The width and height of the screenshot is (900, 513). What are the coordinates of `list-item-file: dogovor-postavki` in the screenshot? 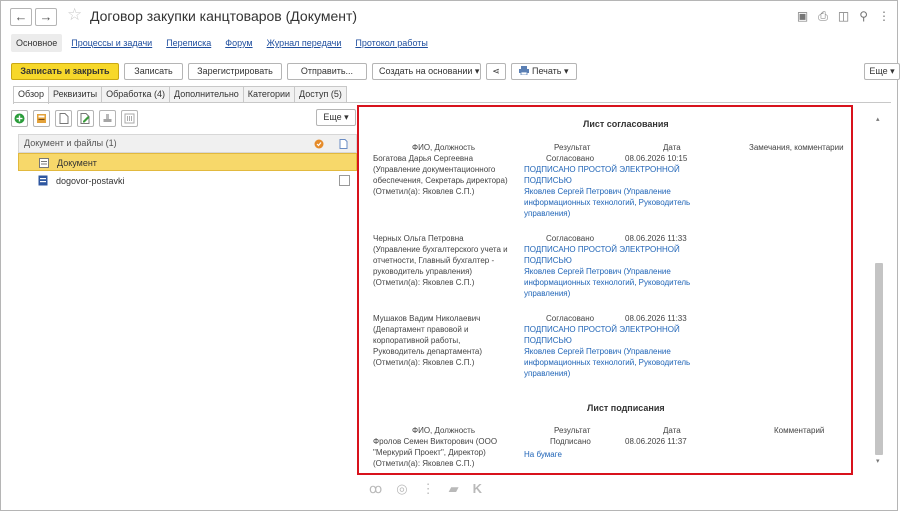 It's located at (187, 181).